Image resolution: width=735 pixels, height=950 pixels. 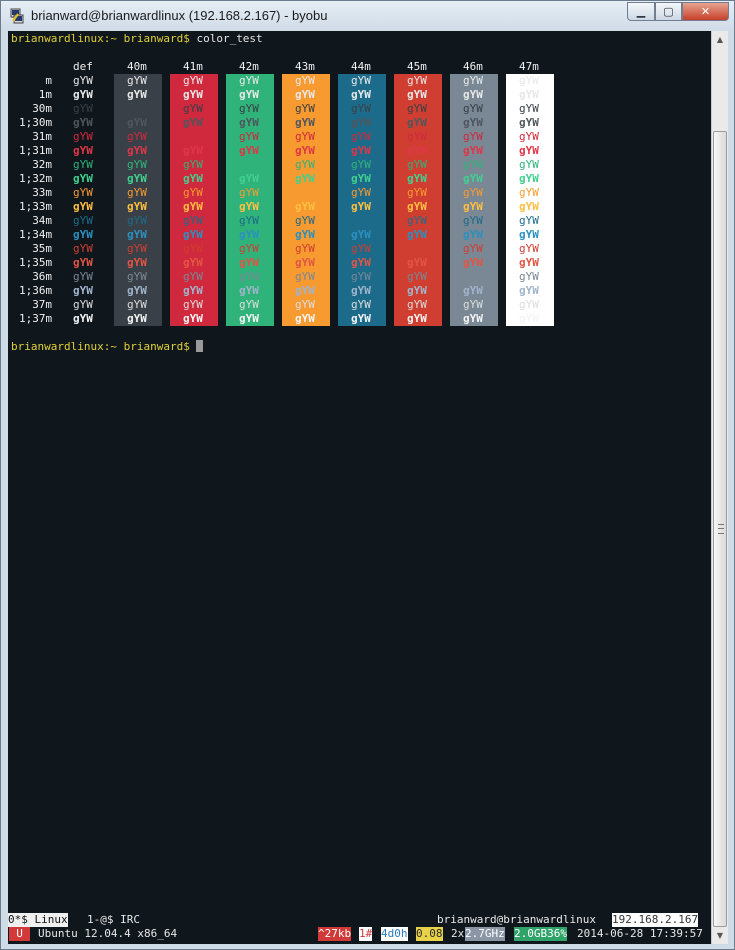 I want to click on sample-32m-43m: gYW, so click(x=305, y=164).